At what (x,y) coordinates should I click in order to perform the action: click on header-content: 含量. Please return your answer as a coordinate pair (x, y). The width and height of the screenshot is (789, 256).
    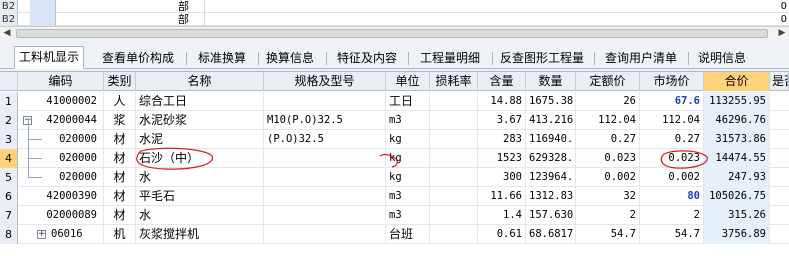
    Looking at the image, I should click on (502, 81).